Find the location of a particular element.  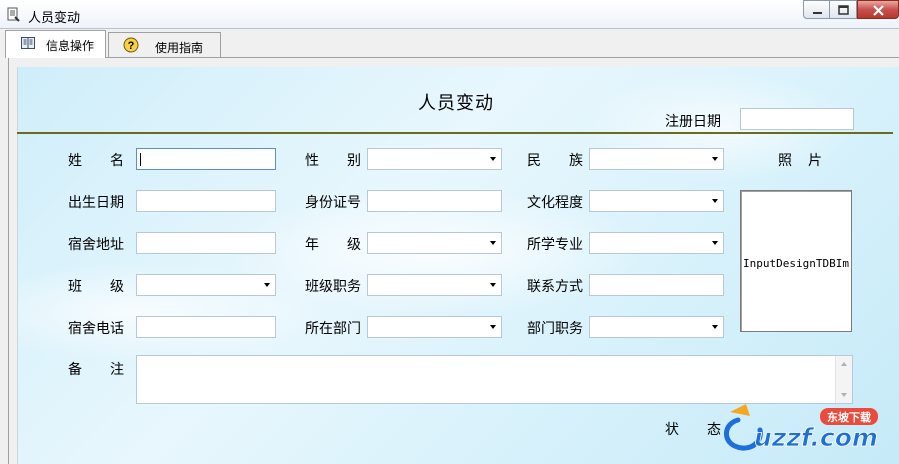

dept-position-select is located at coordinates (656, 327).